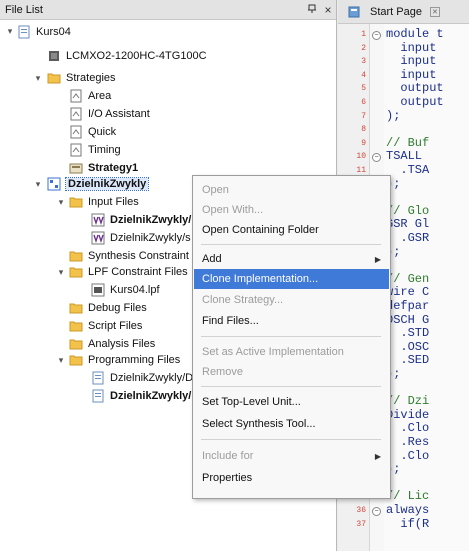 This screenshot has width=469, height=551. Describe the element at coordinates (361, 157) in the screenshot. I see `line-number: 10` at that location.